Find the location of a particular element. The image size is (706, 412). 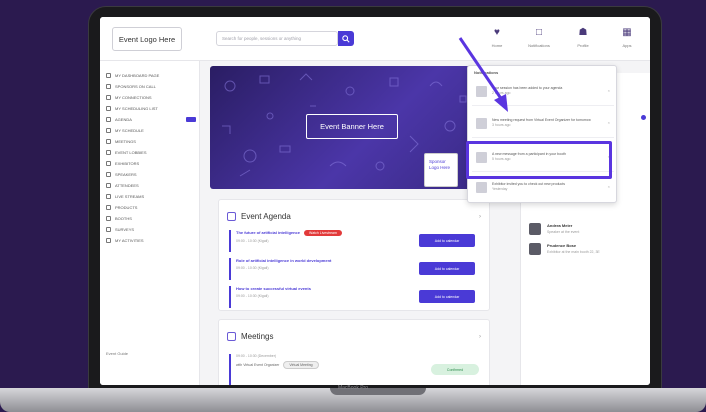

event-logo: Event Logo Here is located at coordinates (147, 39).